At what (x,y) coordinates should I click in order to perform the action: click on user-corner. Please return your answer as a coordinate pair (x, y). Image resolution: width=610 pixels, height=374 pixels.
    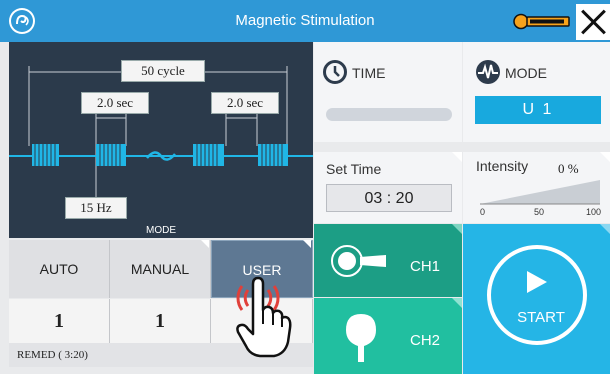
    Looking at the image, I should click on (307, 244).